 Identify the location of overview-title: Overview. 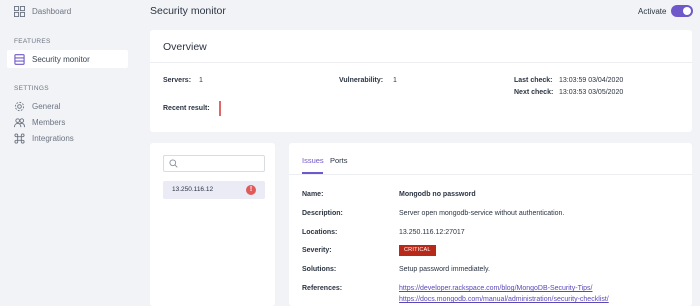
(185, 47).